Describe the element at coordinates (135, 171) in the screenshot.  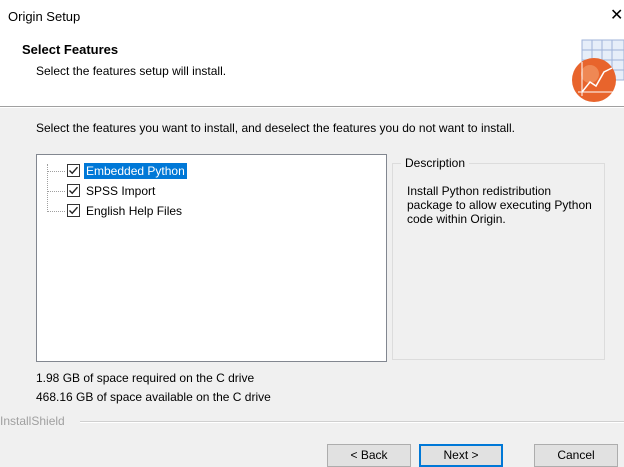
I see `feature-label: Embedded Python` at that location.